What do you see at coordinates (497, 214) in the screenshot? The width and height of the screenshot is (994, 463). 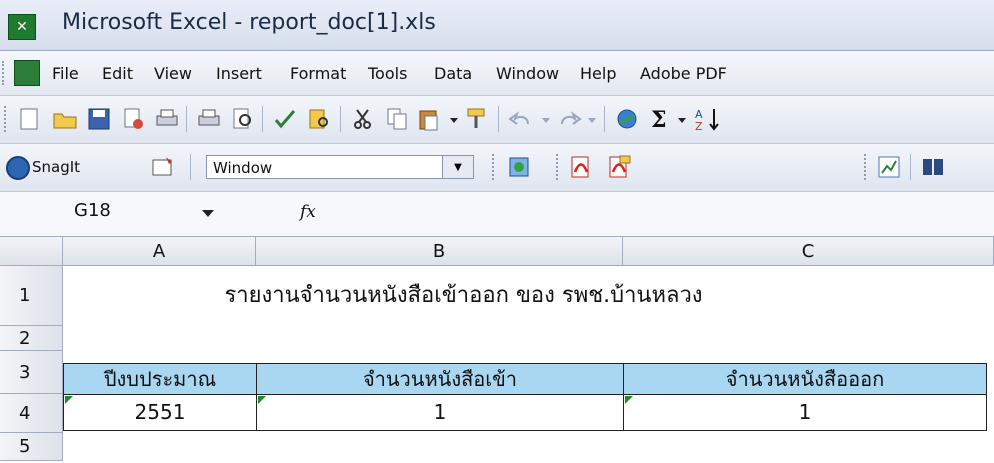 I see `formula-bar: G18 fx` at bounding box center [497, 214].